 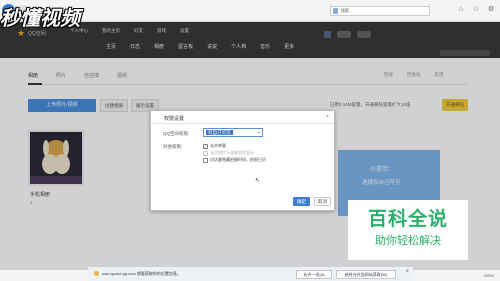 I want to click on gear-icon: ⚙, so click(x=491, y=10).